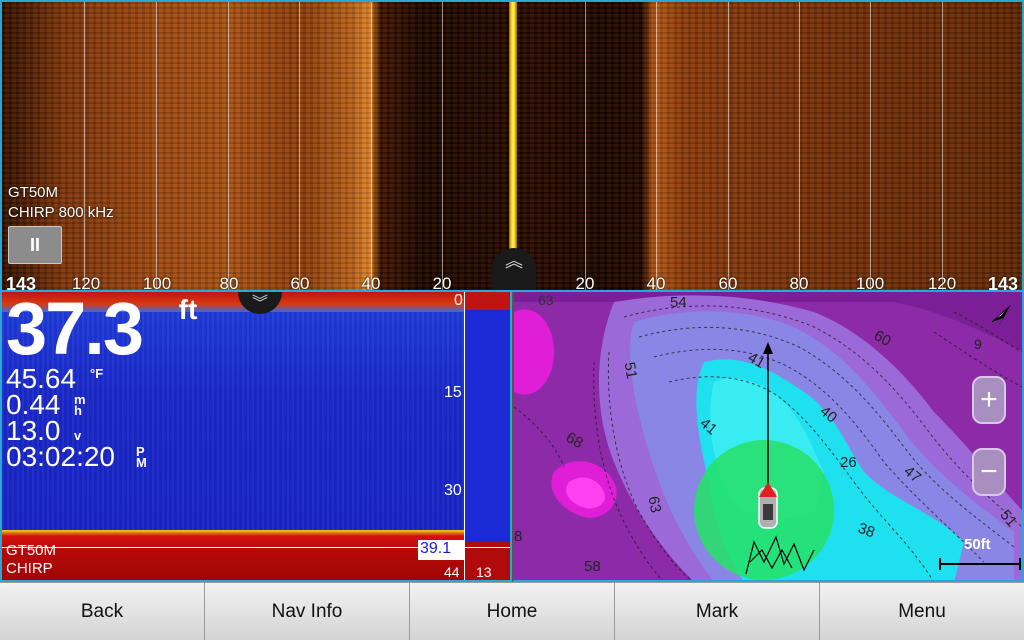  What do you see at coordinates (441, 550) in the screenshot?
I see `bottom-depth-indicator: 39.1` at bounding box center [441, 550].